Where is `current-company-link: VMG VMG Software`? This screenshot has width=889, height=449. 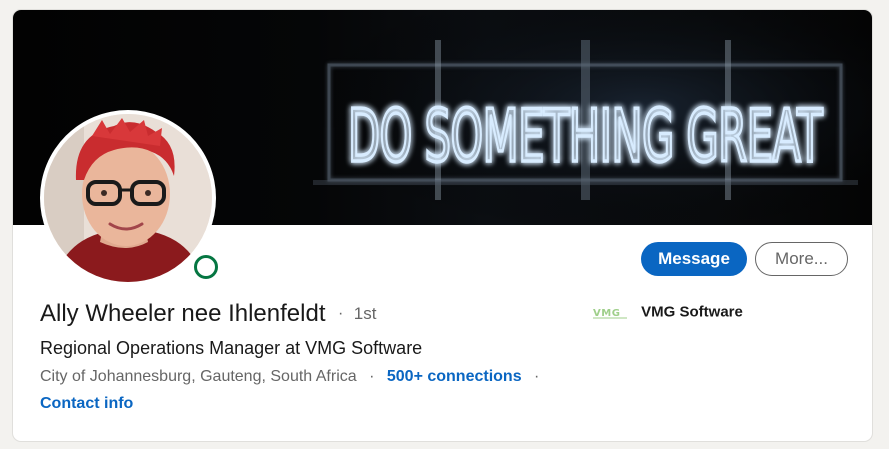
current-company-link: VMG VMG Software is located at coordinates (668, 312).